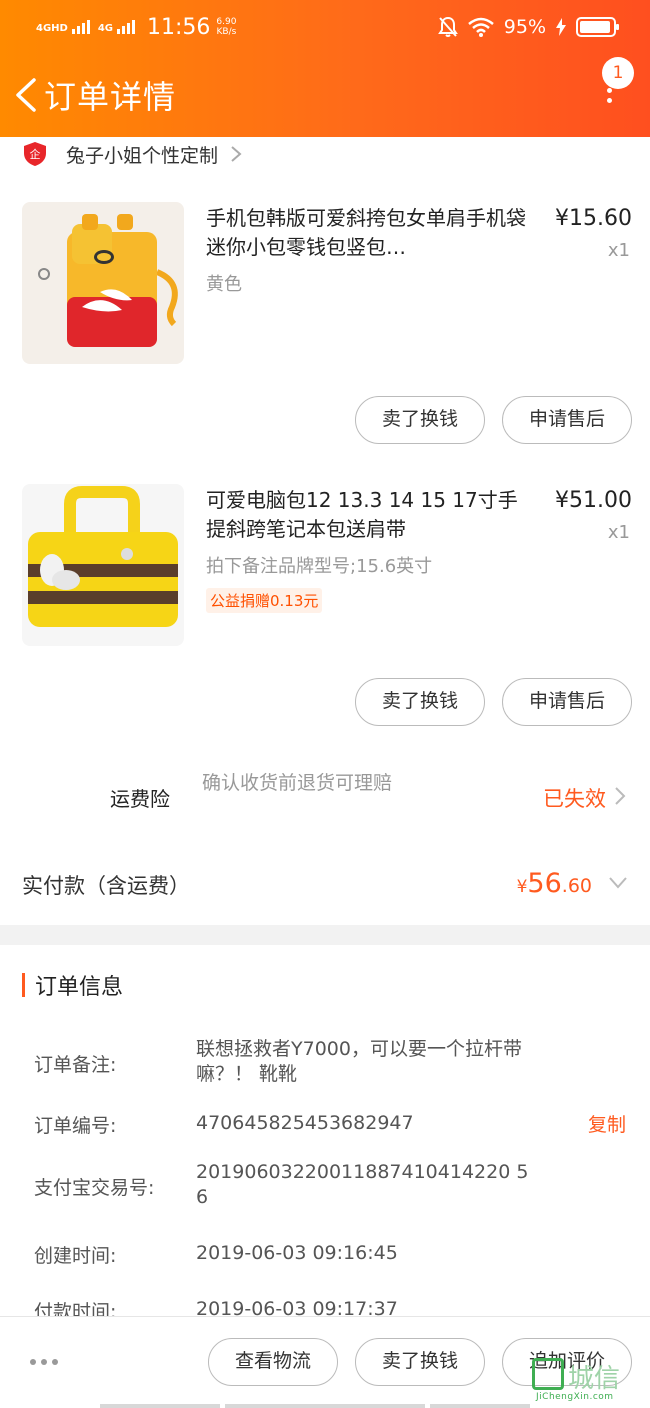 Image resolution: width=650 pixels, height=1408 pixels. I want to click on insurance-status: 已失效, so click(574, 798).